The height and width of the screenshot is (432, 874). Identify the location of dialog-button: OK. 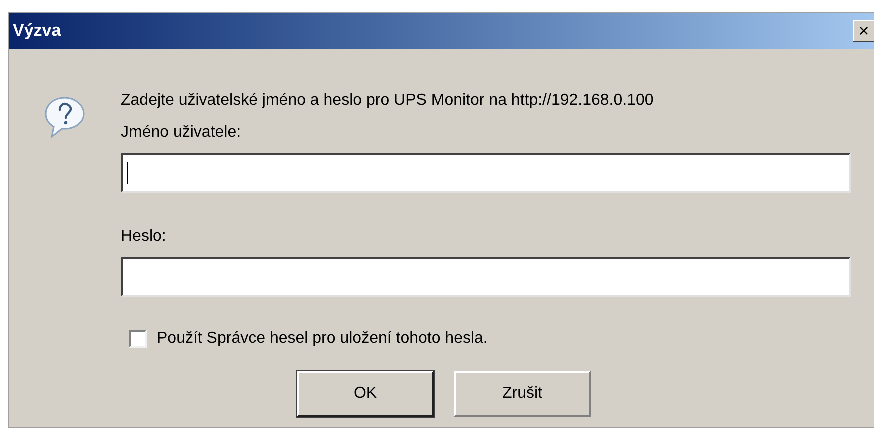
(365, 394).